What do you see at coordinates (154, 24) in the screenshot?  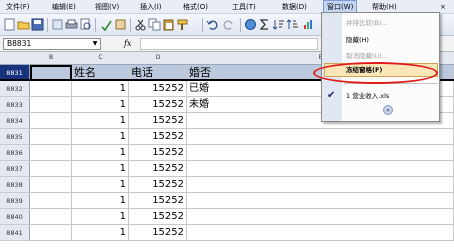 I see `copy-icon` at bounding box center [154, 24].